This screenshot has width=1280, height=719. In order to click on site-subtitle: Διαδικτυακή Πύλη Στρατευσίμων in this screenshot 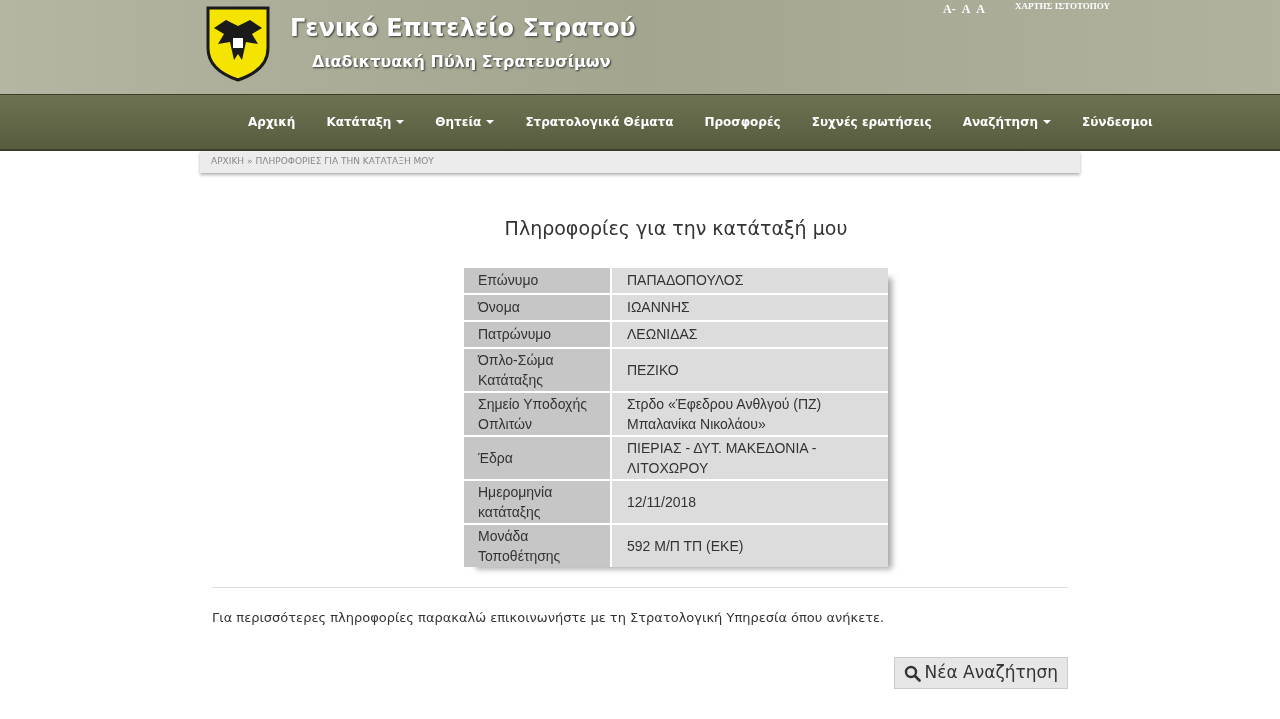, I will do `click(462, 62)`.